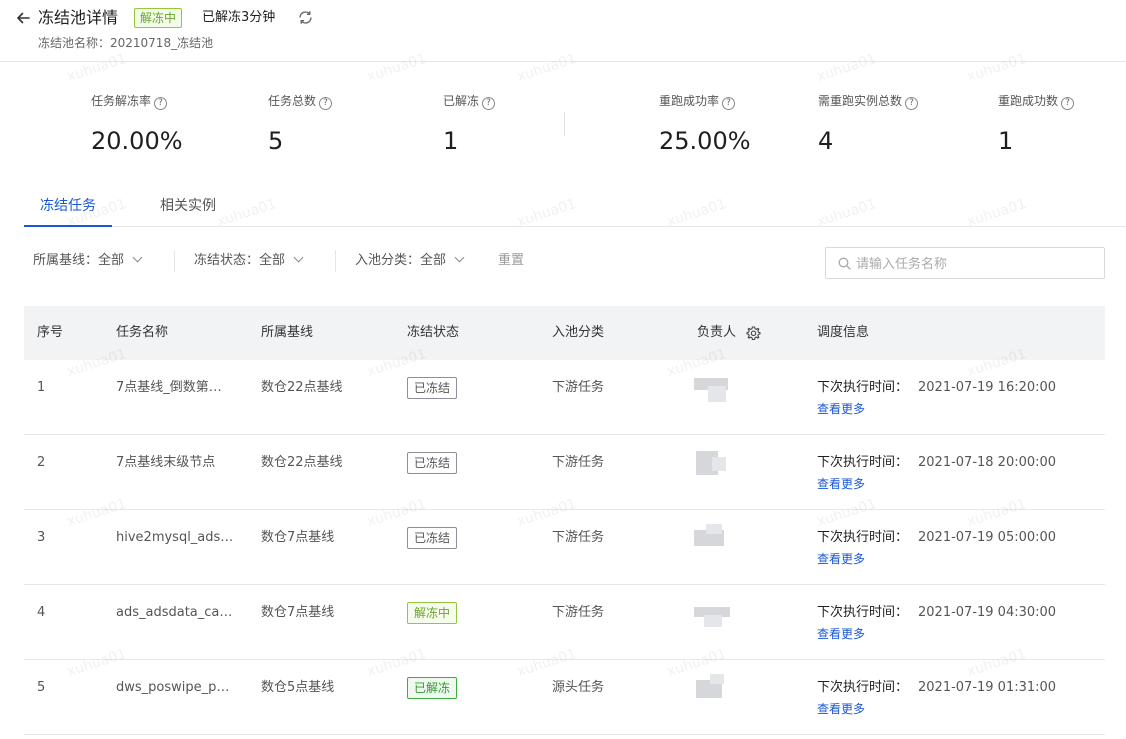 Image resolution: width=1126 pixels, height=739 pixels. I want to click on status-badge: 已解冻, so click(432, 688).